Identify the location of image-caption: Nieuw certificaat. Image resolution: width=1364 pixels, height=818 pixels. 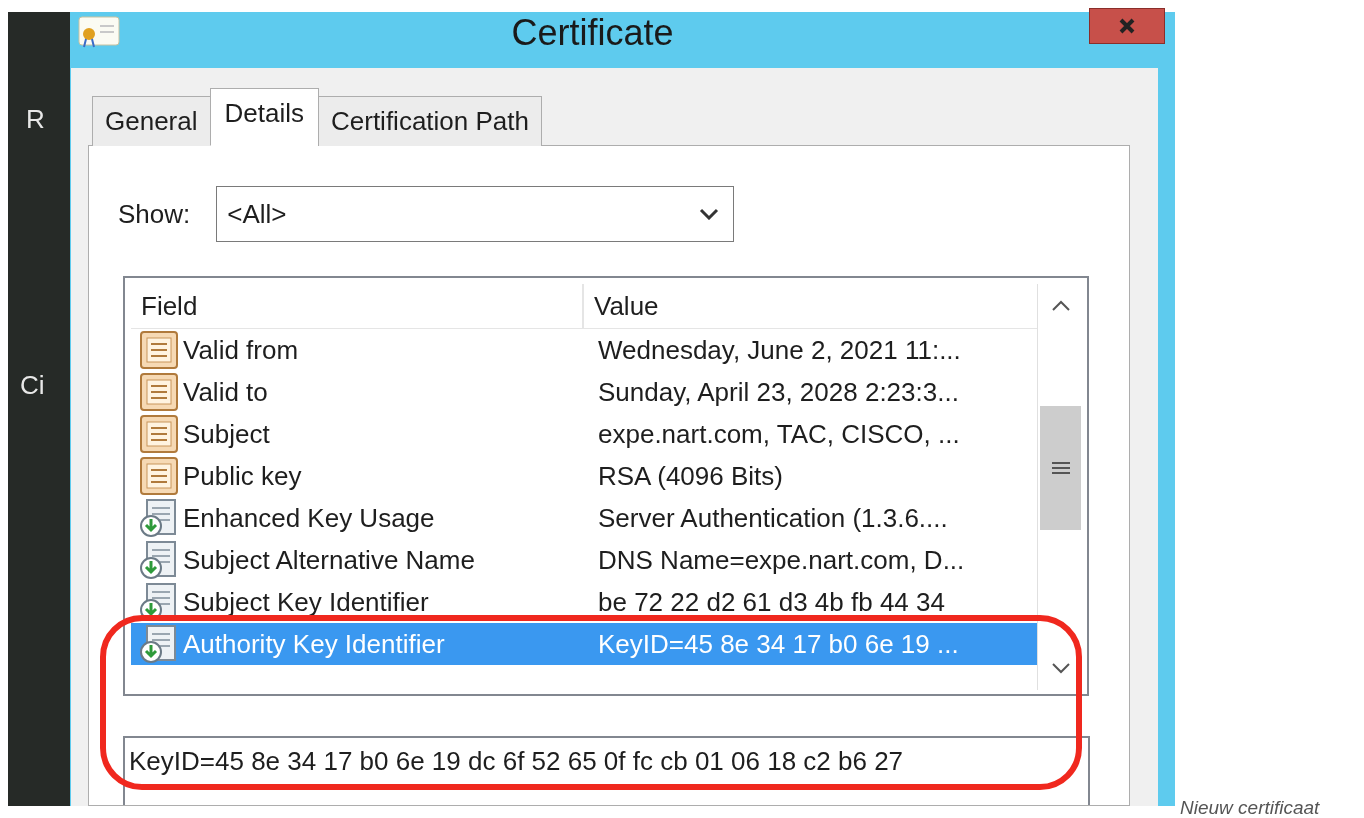
(1250, 807).